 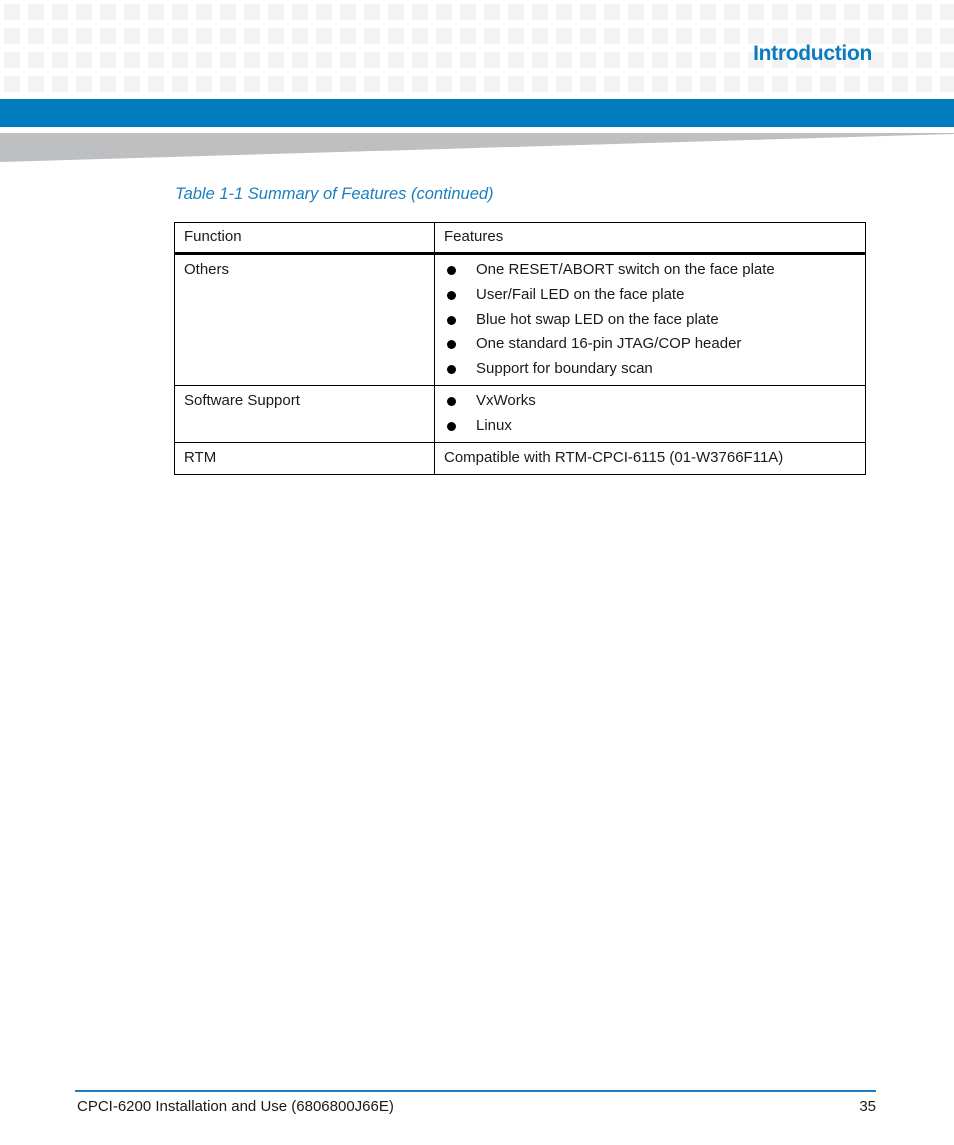 I want to click on feature-item: Linux, so click(x=650, y=426).